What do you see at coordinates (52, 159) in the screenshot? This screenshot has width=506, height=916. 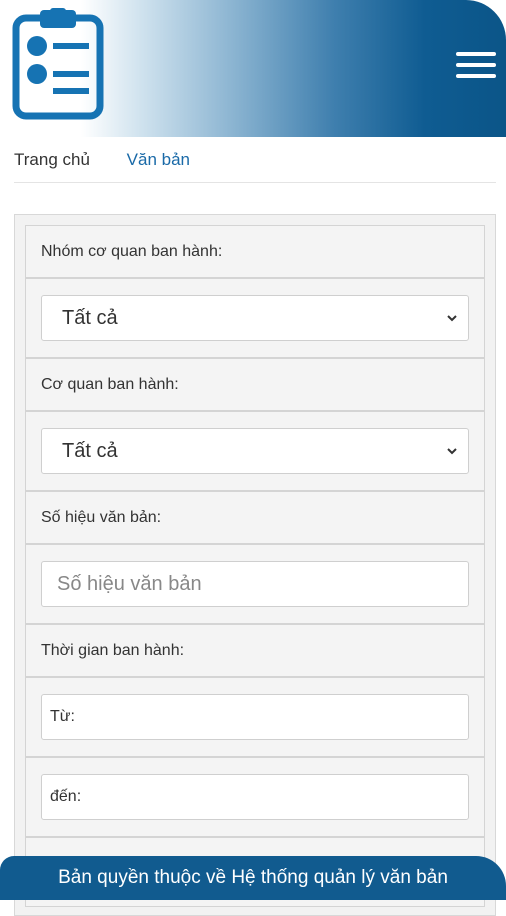 I see `breadcrumb-home-link: Trang chủ` at bounding box center [52, 159].